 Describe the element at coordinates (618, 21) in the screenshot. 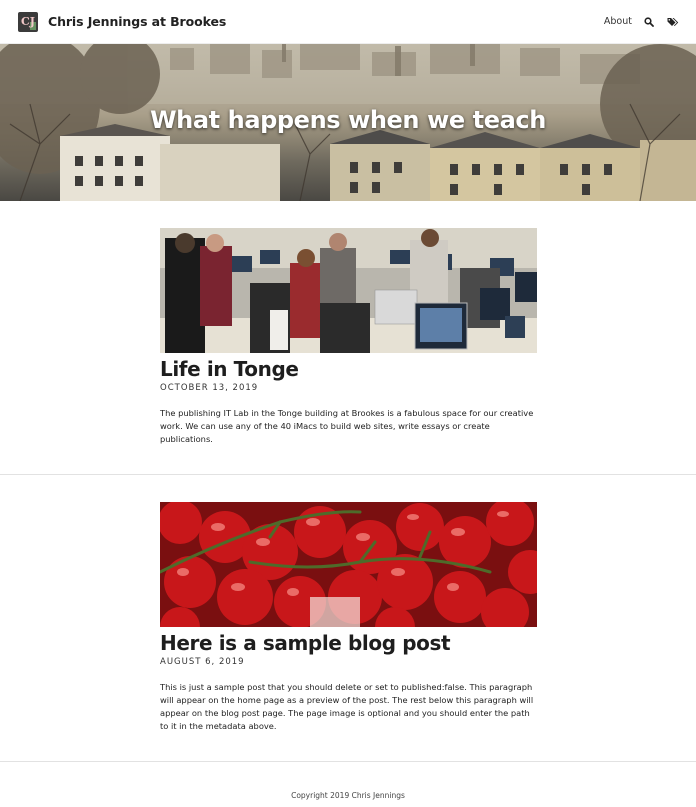

I see `nav-about-link: About` at that location.